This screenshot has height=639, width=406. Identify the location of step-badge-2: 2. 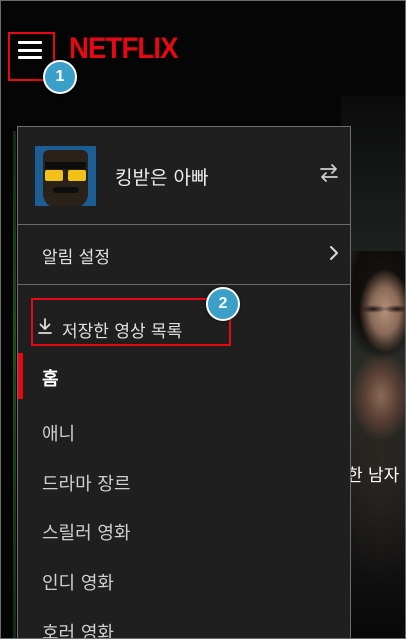
(223, 304).